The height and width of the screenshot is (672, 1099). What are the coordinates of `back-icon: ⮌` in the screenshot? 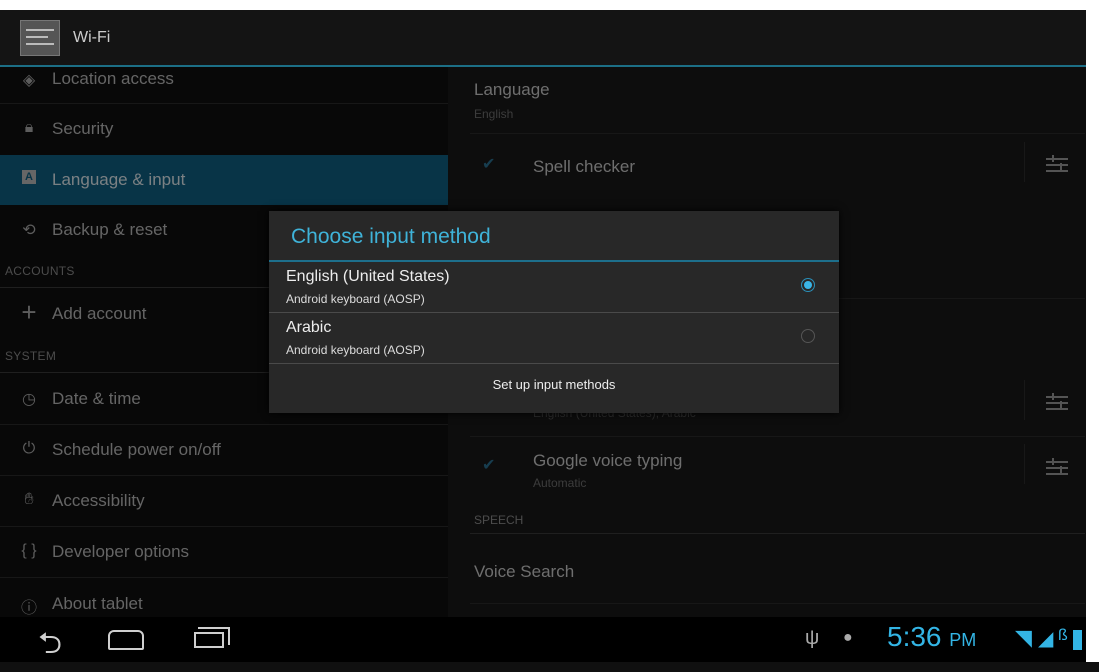 It's located at (50, 646).